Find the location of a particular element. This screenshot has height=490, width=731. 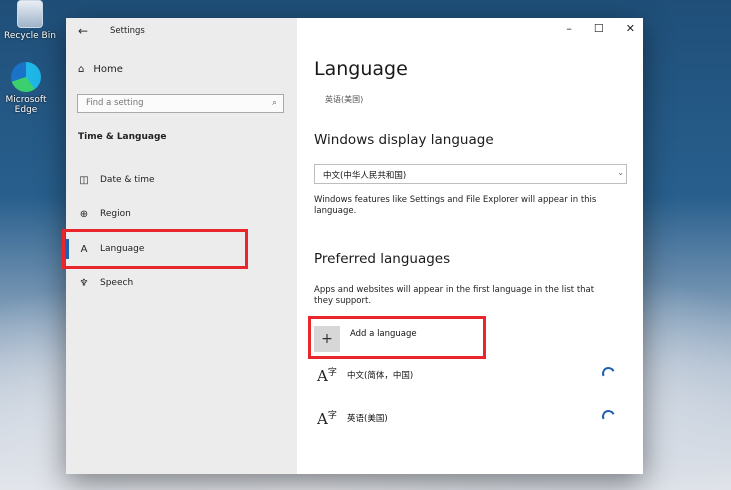

display-language-dropdown: 中文(中华人民共和国) ⌄ is located at coordinates (470, 174).